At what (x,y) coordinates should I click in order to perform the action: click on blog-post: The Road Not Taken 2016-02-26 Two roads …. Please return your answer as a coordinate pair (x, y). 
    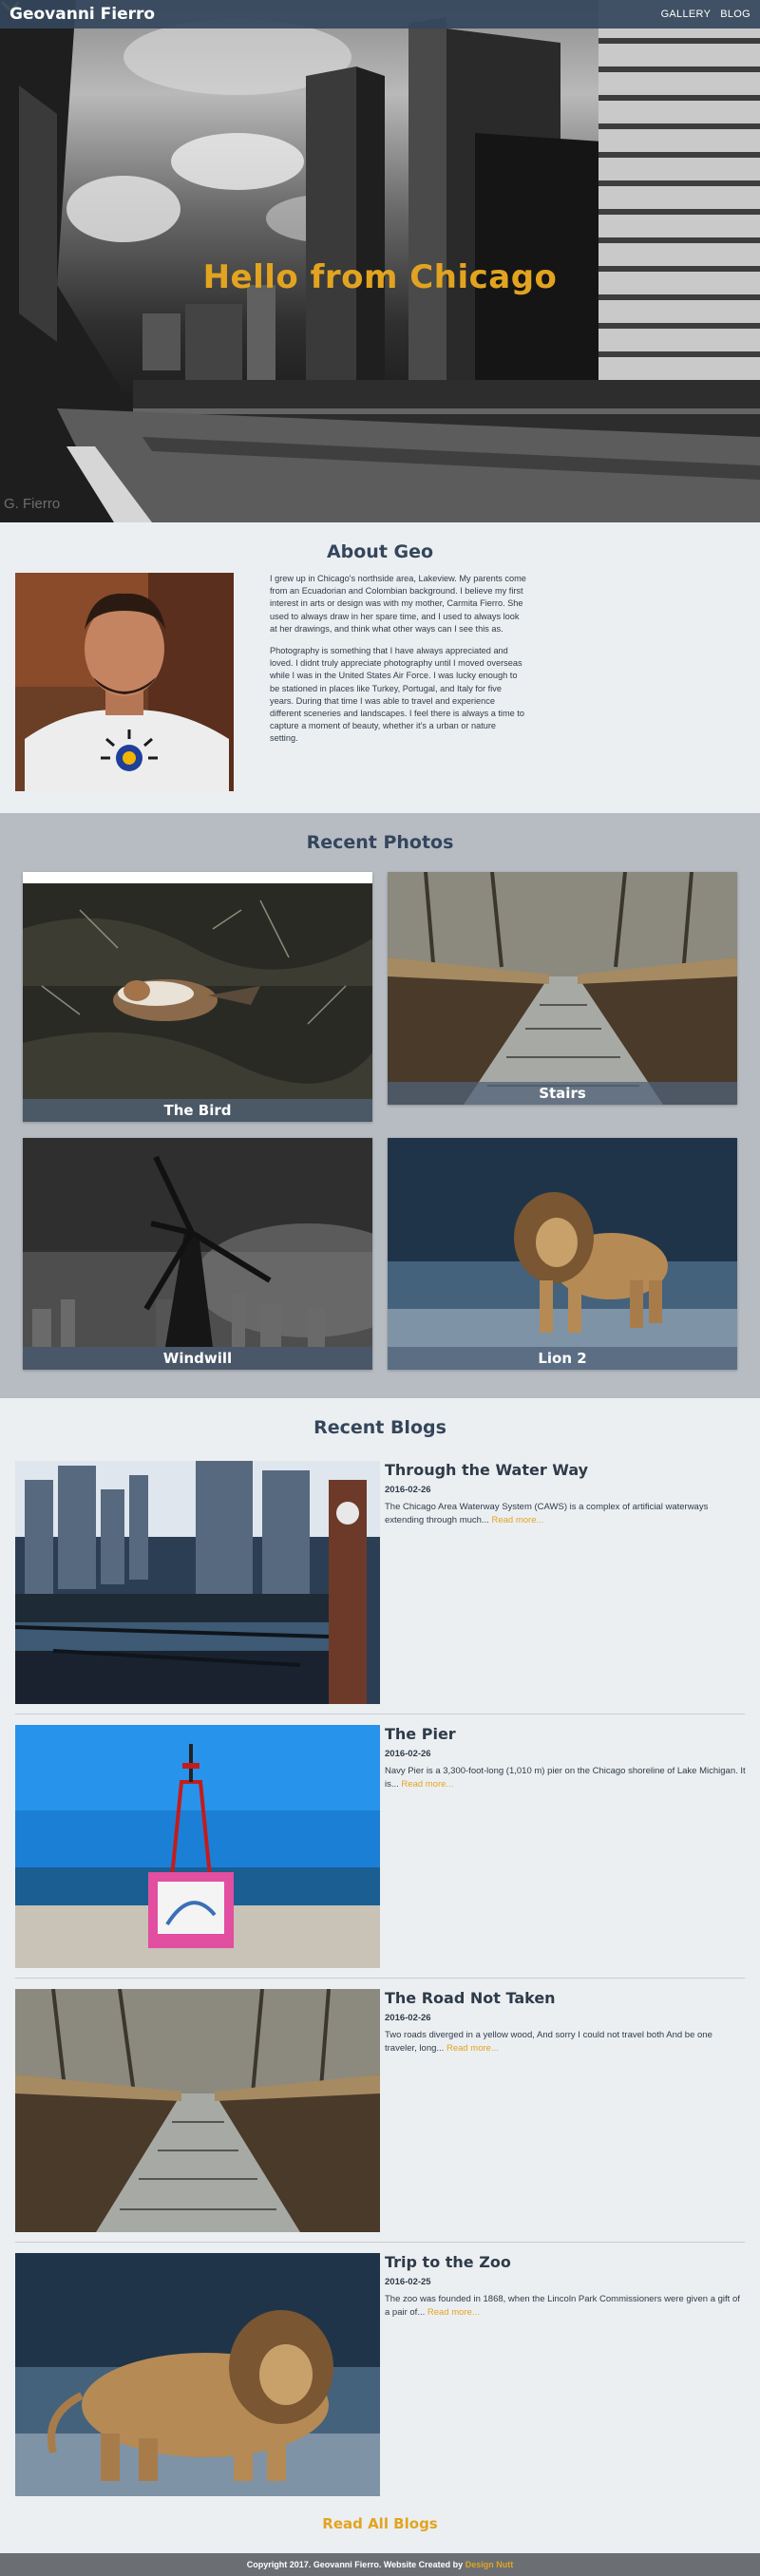
    Looking at the image, I should click on (380, 2110).